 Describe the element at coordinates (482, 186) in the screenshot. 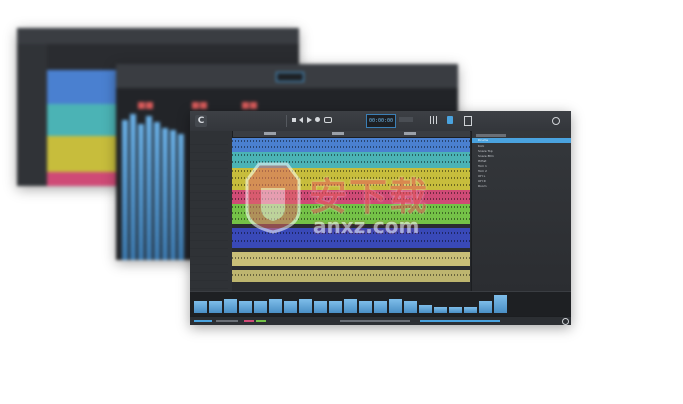

I see `browser-item: Room` at that location.